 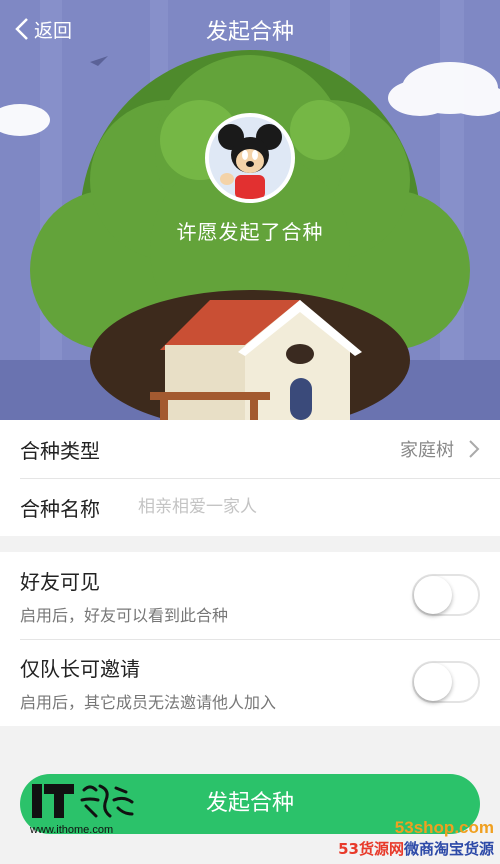 I want to click on chevron-right-icon, so click(x=474, y=449).